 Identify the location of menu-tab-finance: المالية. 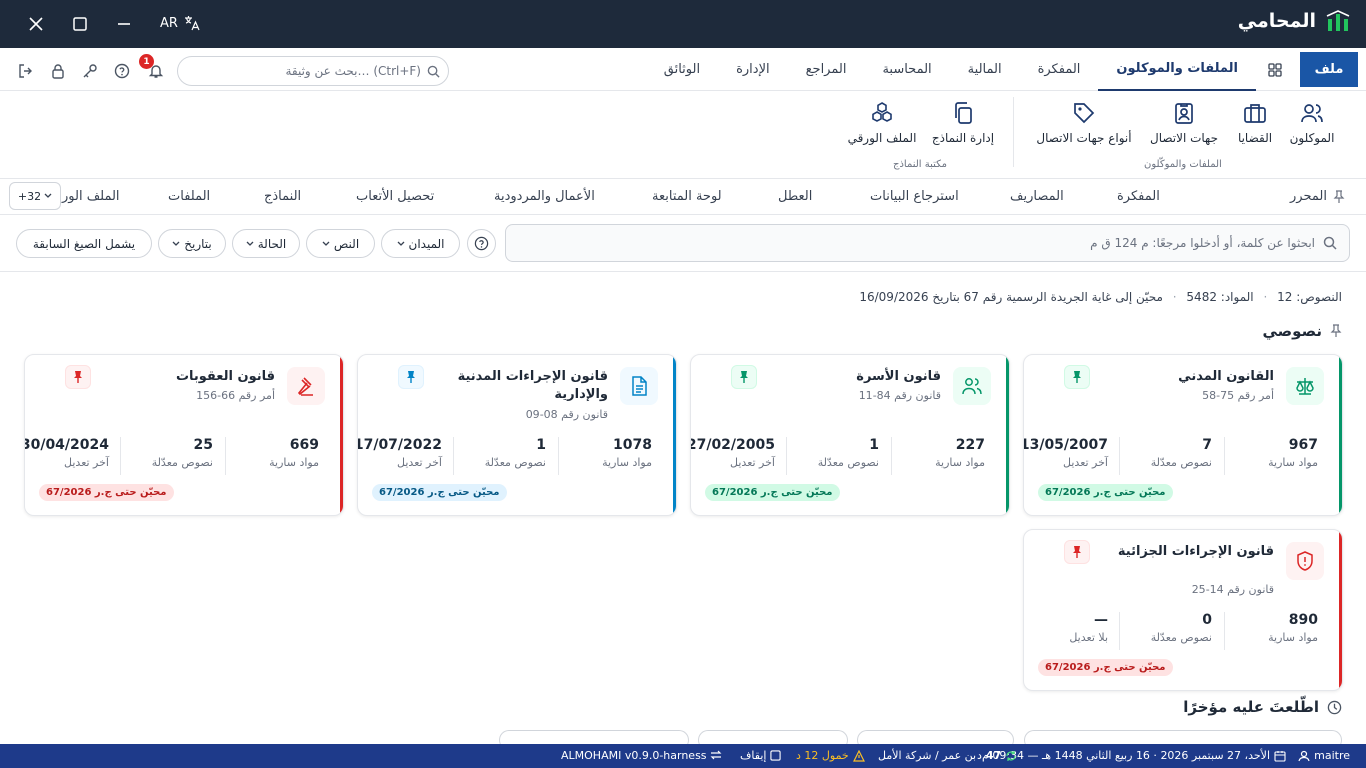
(985, 69).